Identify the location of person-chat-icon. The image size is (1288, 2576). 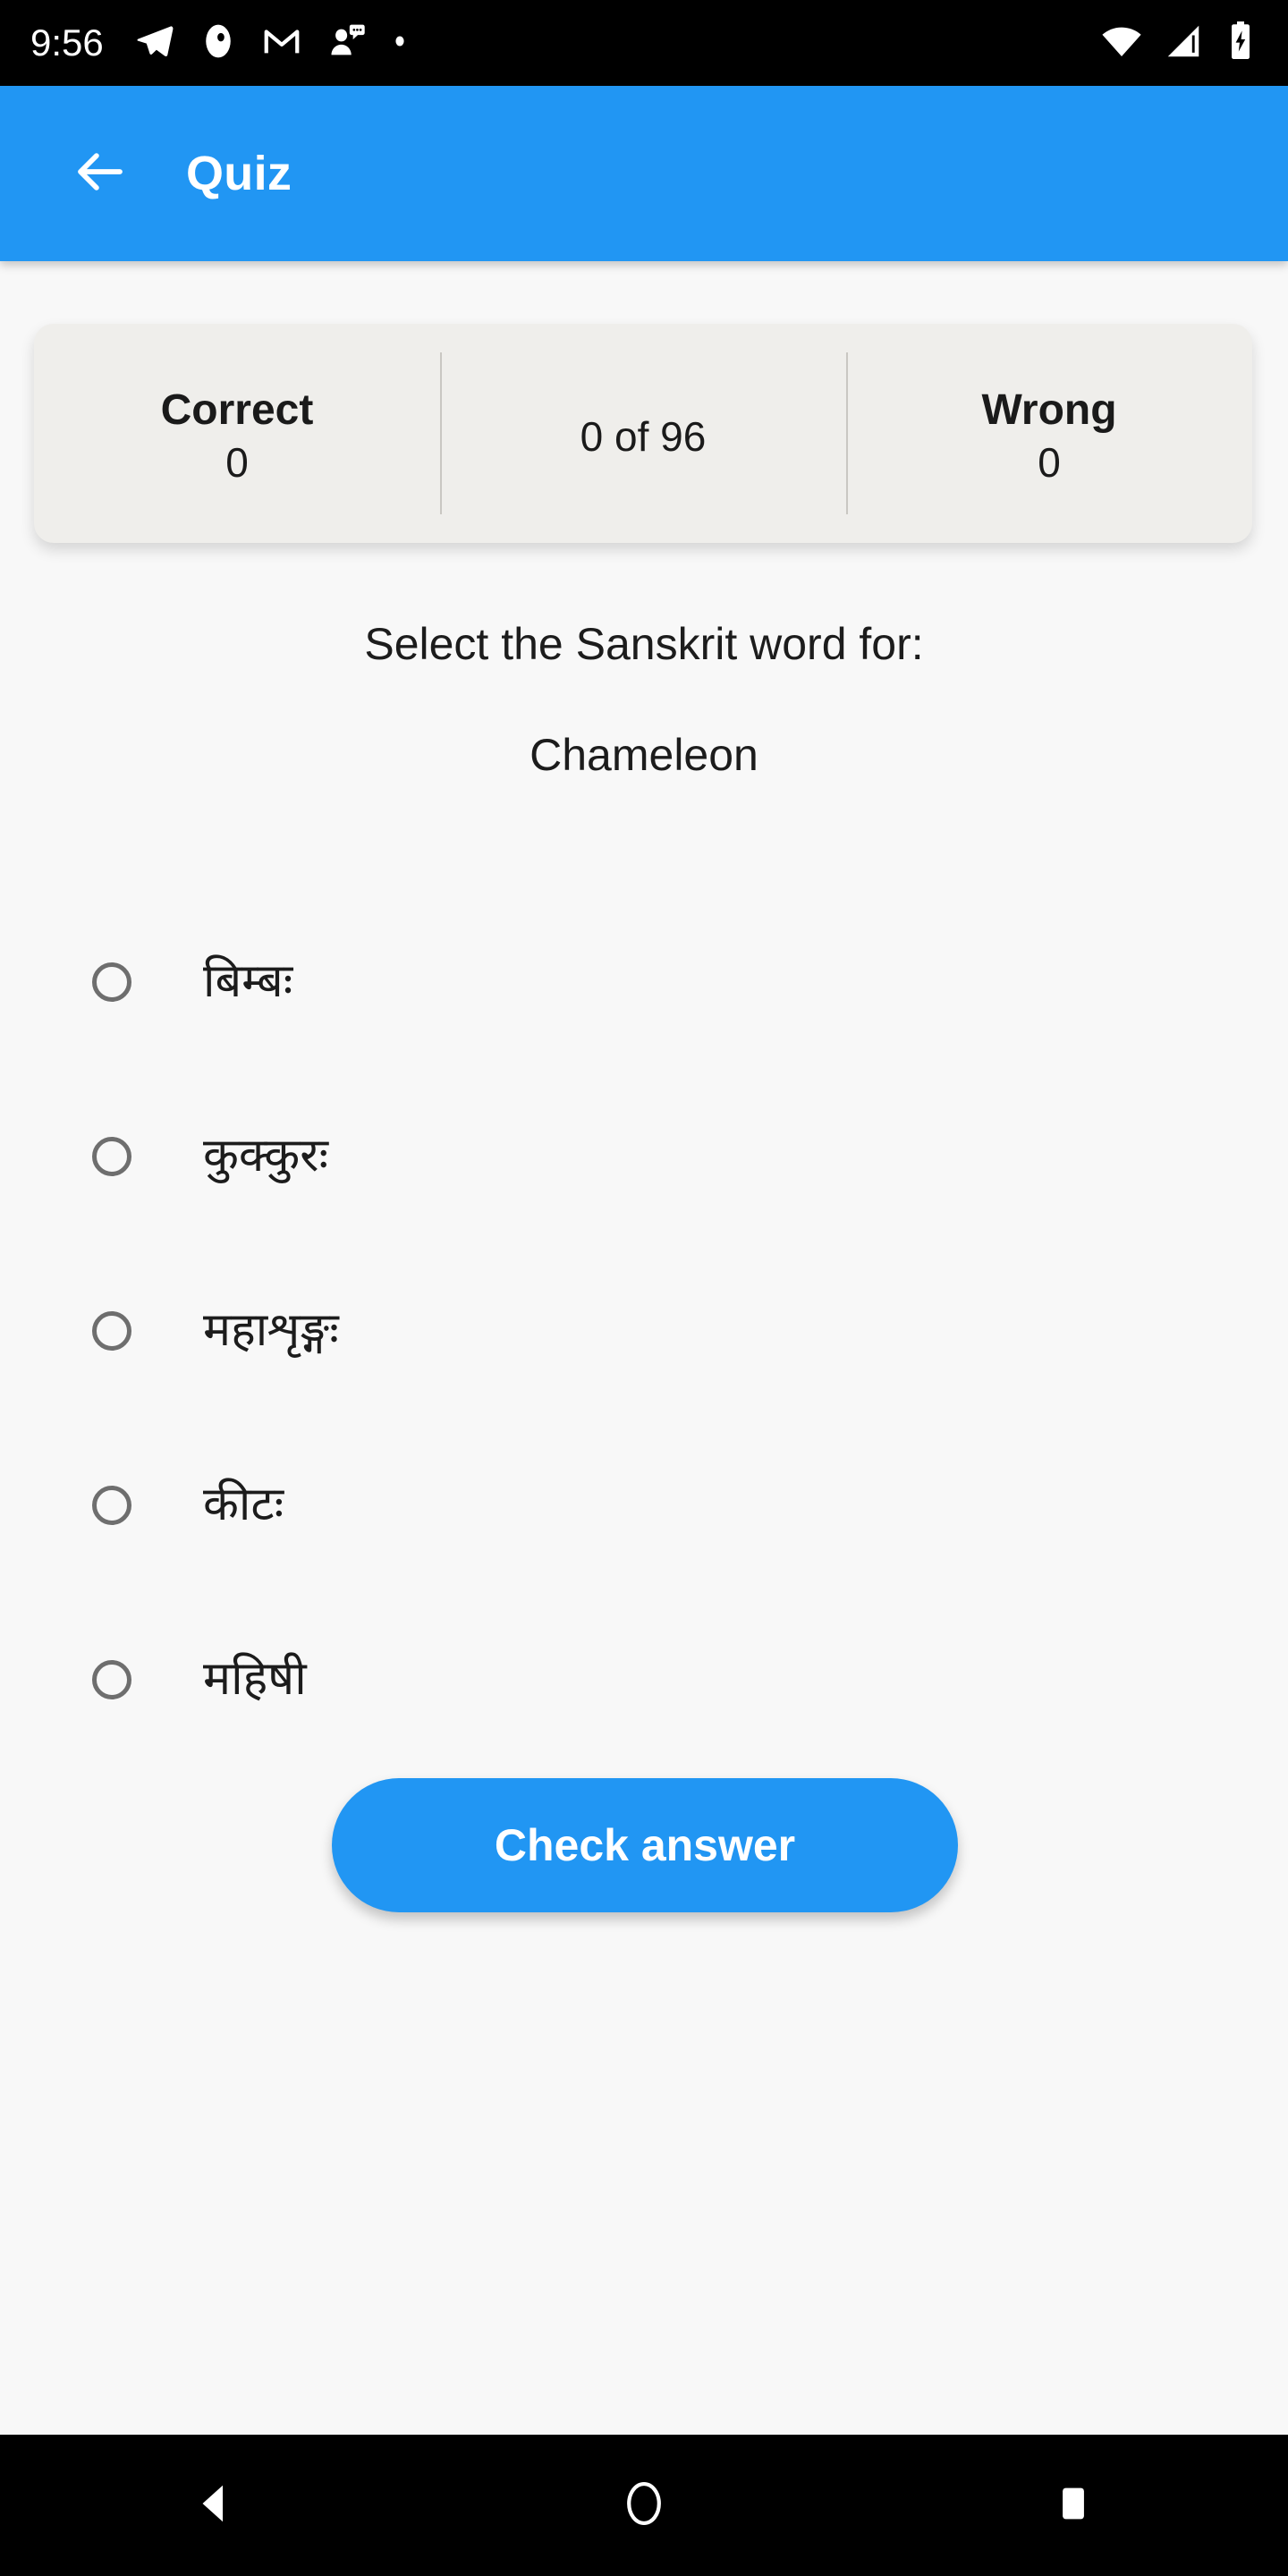
(346, 43).